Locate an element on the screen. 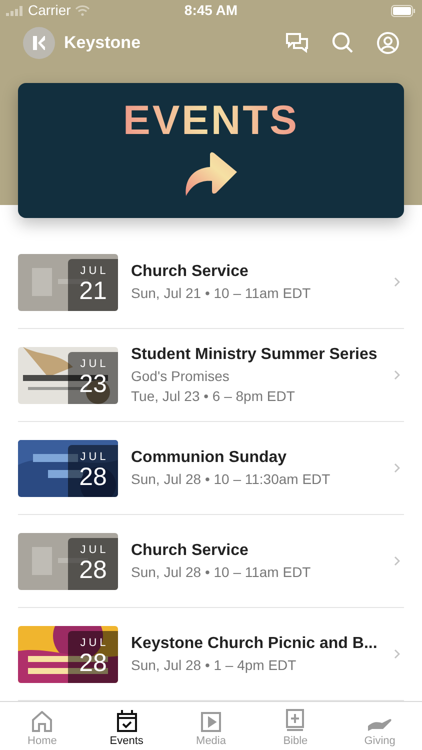  event-detail: Sun, Jul 28 • 10 – 11am EDT is located at coordinates (221, 572).